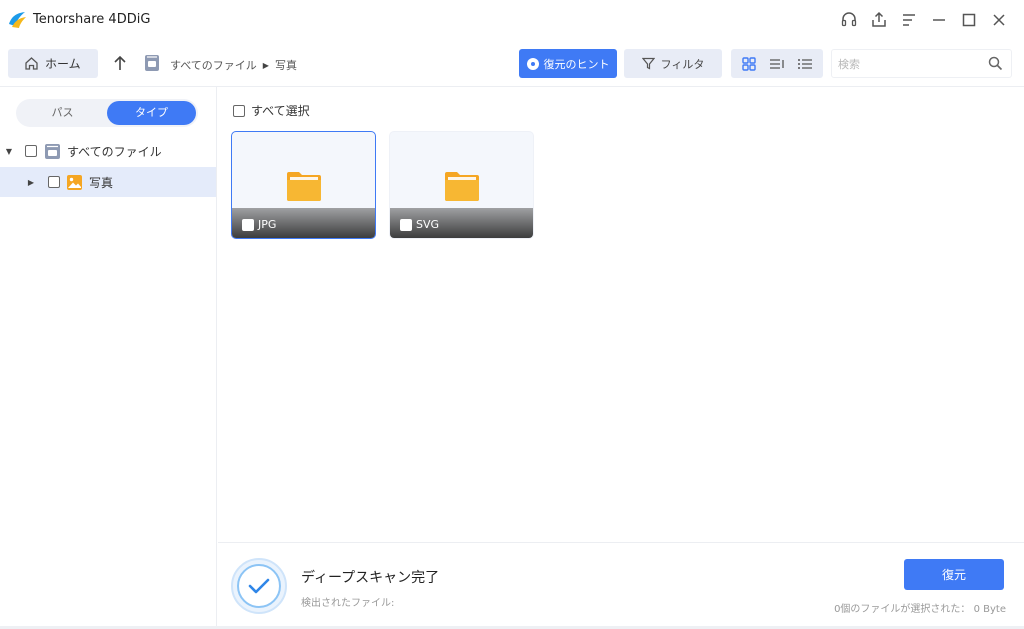  I want to click on recovery-hint-button: 復元のヒント, so click(568, 63).